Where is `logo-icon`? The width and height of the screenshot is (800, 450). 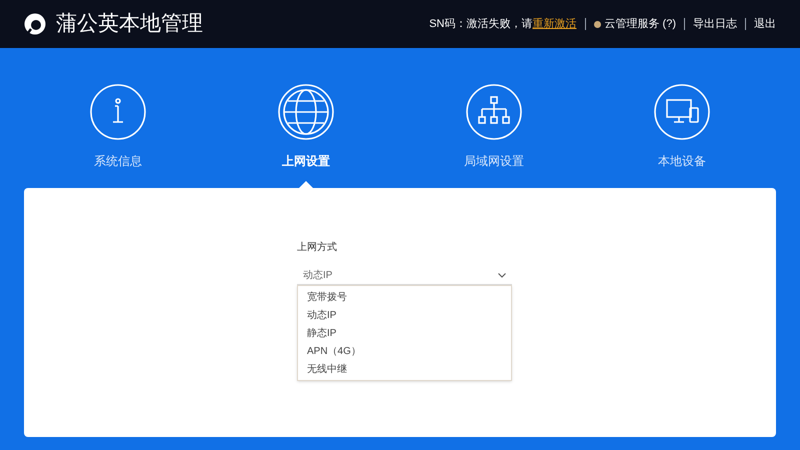 logo-icon is located at coordinates (35, 24).